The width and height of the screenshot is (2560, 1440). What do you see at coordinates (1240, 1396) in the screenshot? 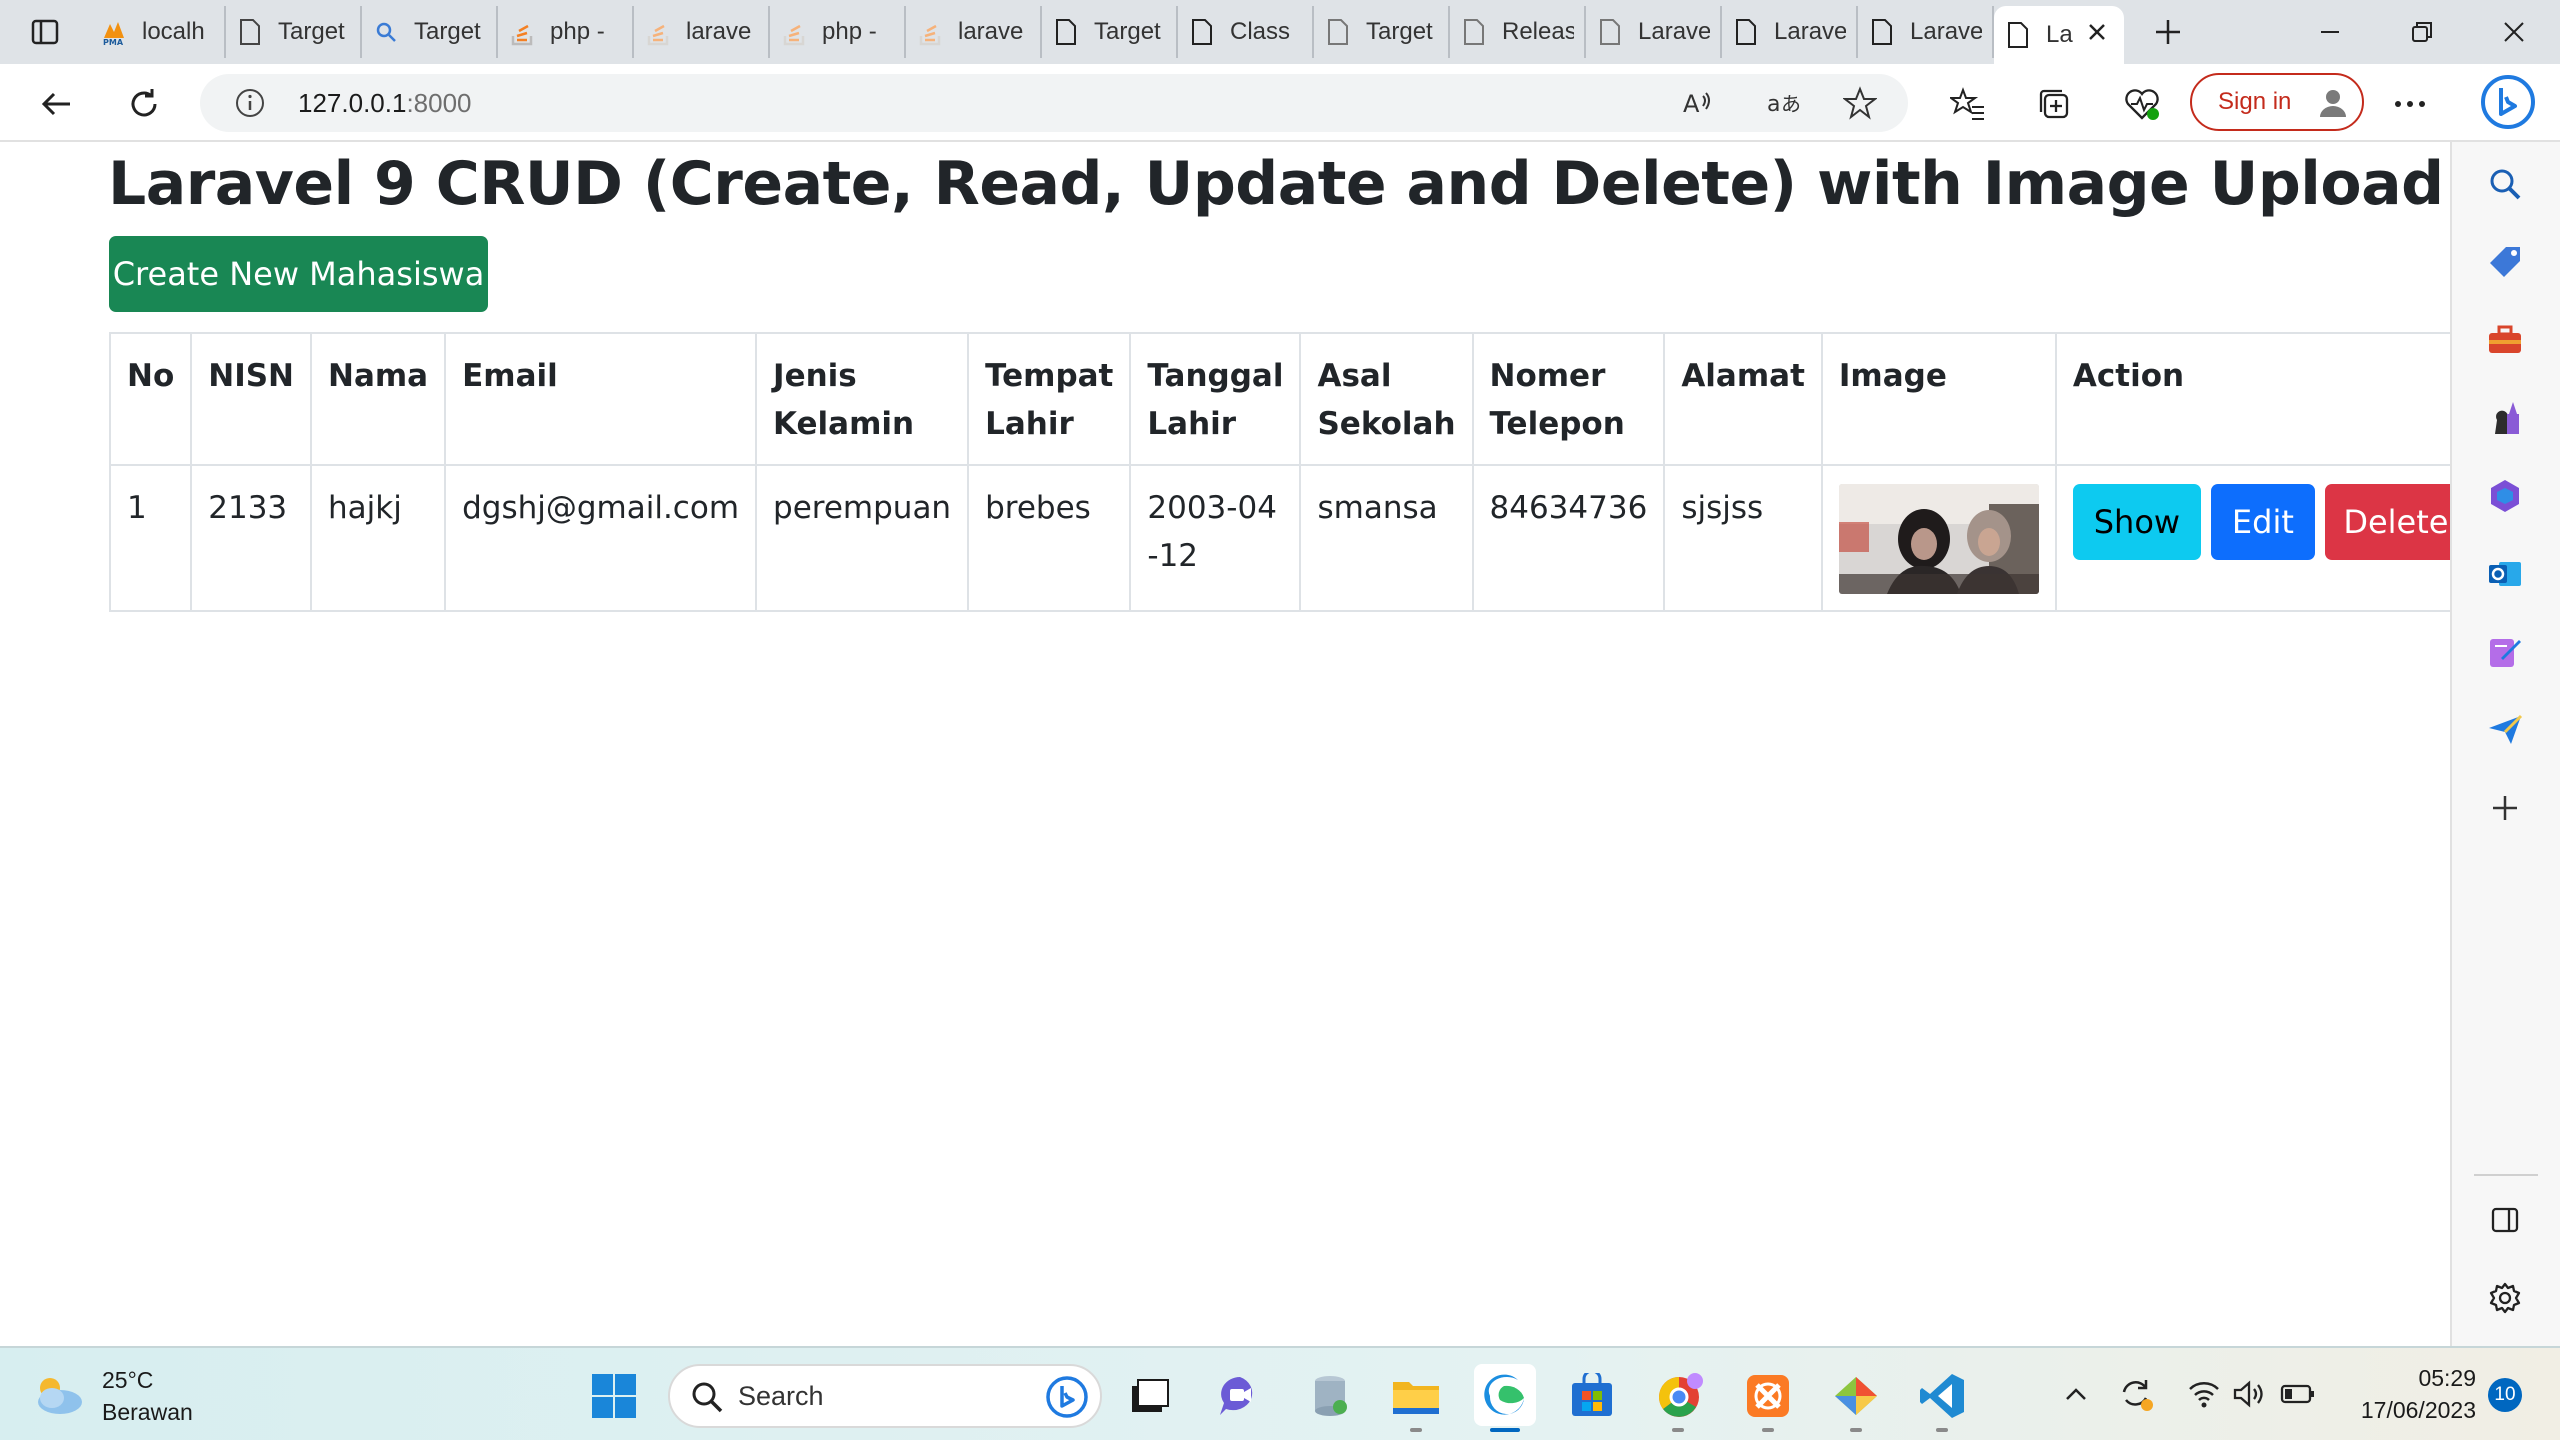
I see `teams-chat-button` at bounding box center [1240, 1396].